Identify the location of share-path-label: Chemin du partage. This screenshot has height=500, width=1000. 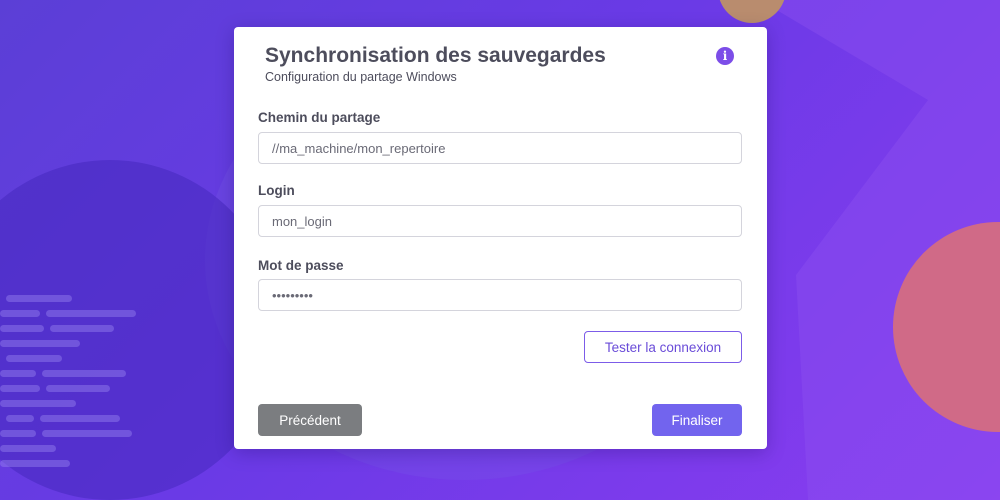
(319, 117).